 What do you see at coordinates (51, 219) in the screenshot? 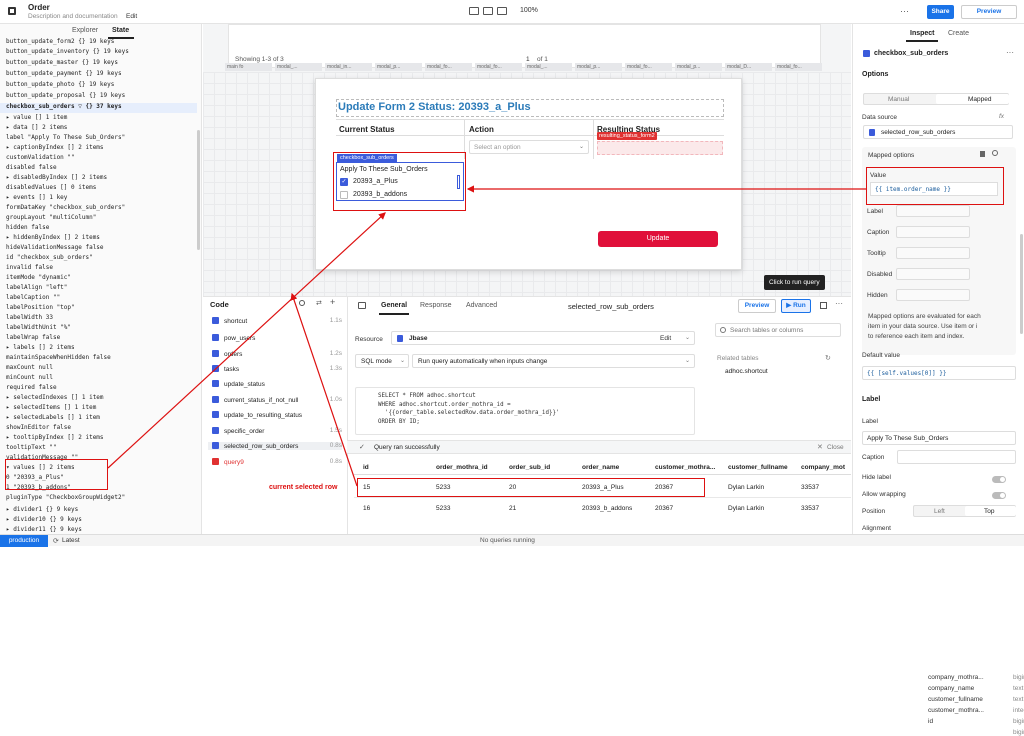
I see `state-entry: groupLayout "multiColumn"` at bounding box center [51, 219].